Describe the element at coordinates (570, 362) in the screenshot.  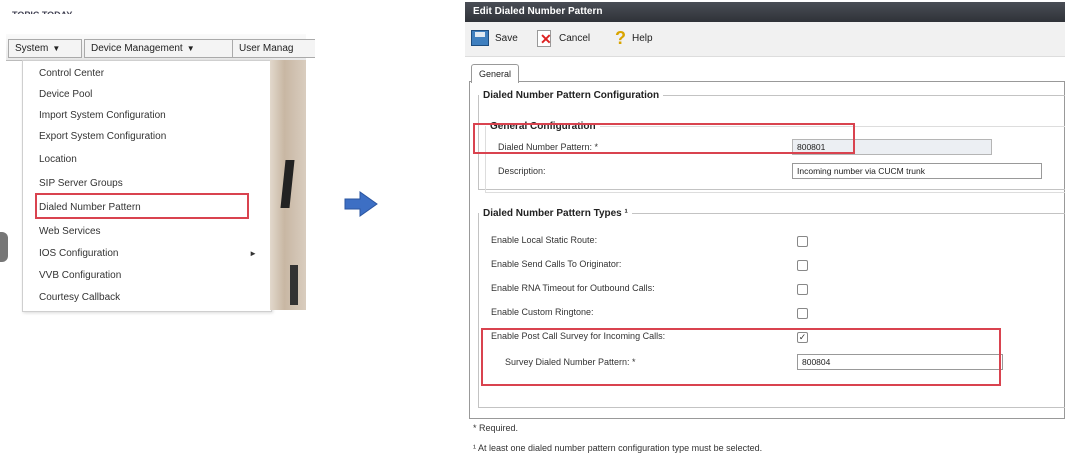
I see `survey-pattern-label: Survey Dialed Number Pattern: *` at that location.